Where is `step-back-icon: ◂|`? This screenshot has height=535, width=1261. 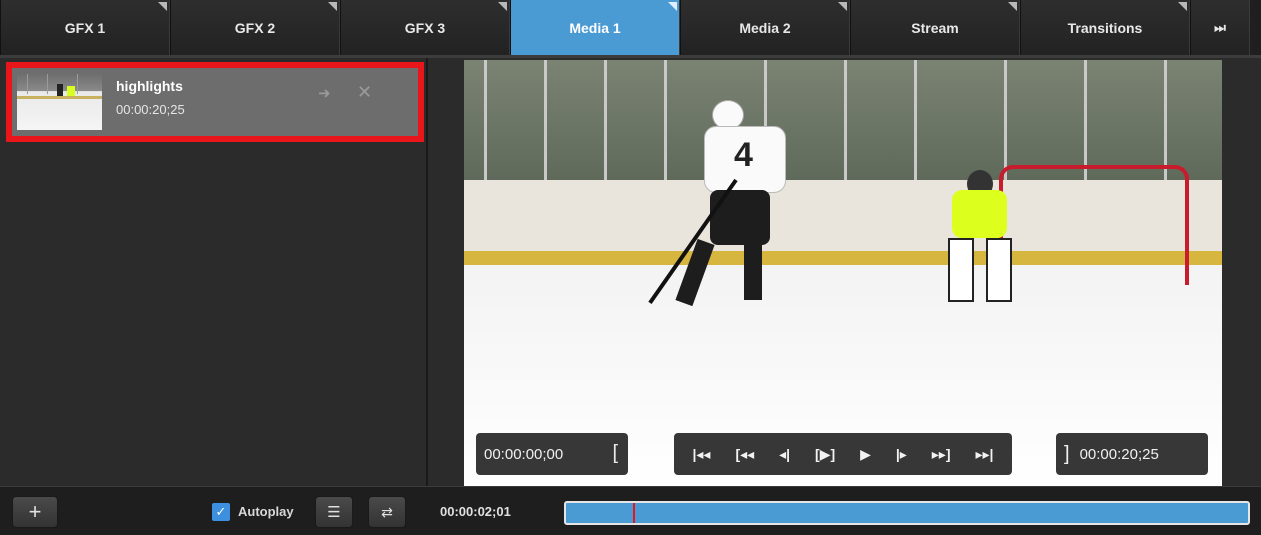
step-back-icon: ◂| is located at coordinates (784, 454).